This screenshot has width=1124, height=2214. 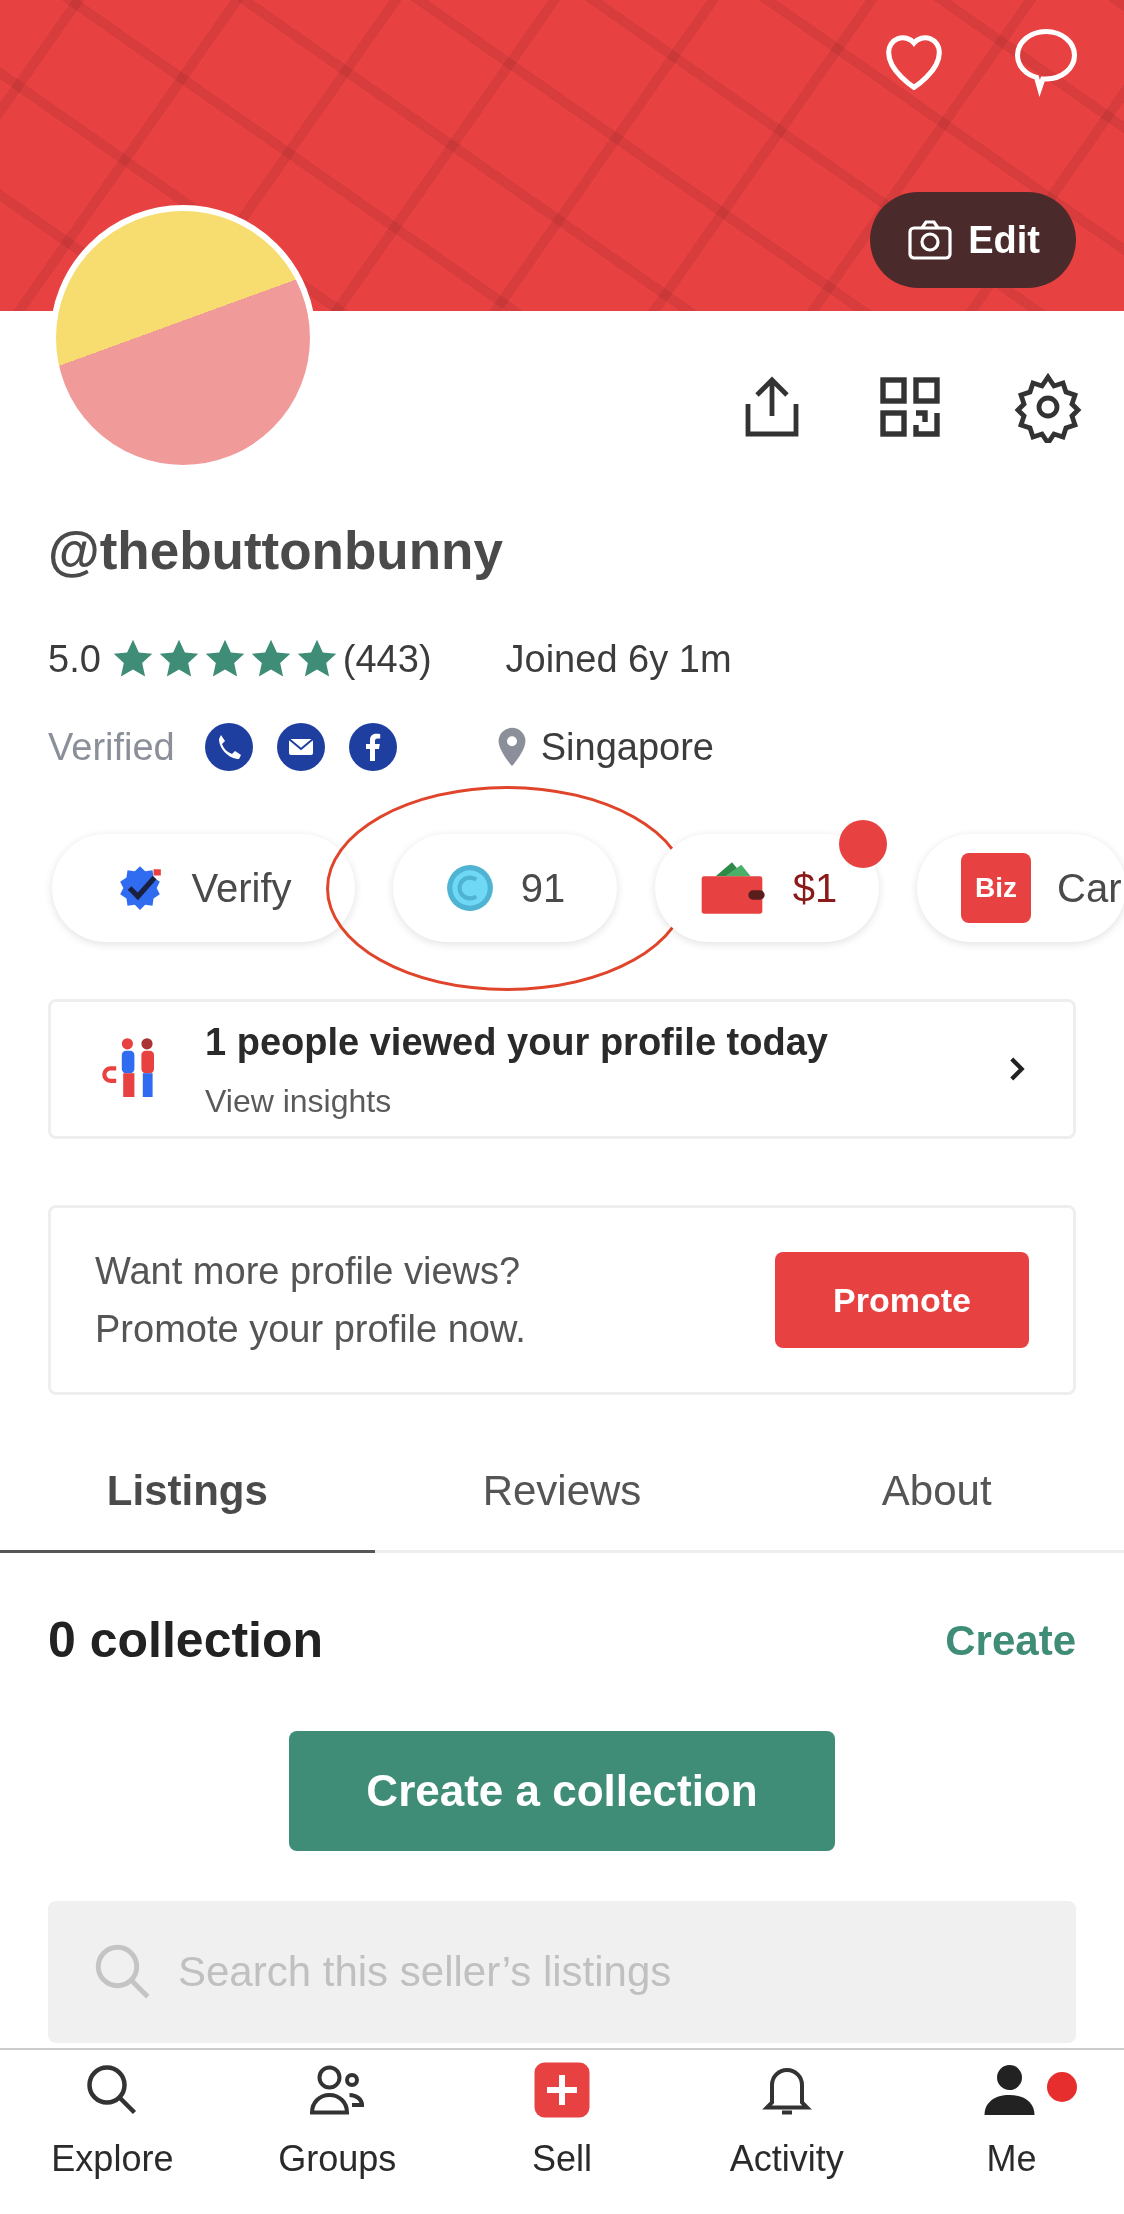 What do you see at coordinates (618, 659) in the screenshot?
I see `joined-duration: Joined 6y 1m` at bounding box center [618, 659].